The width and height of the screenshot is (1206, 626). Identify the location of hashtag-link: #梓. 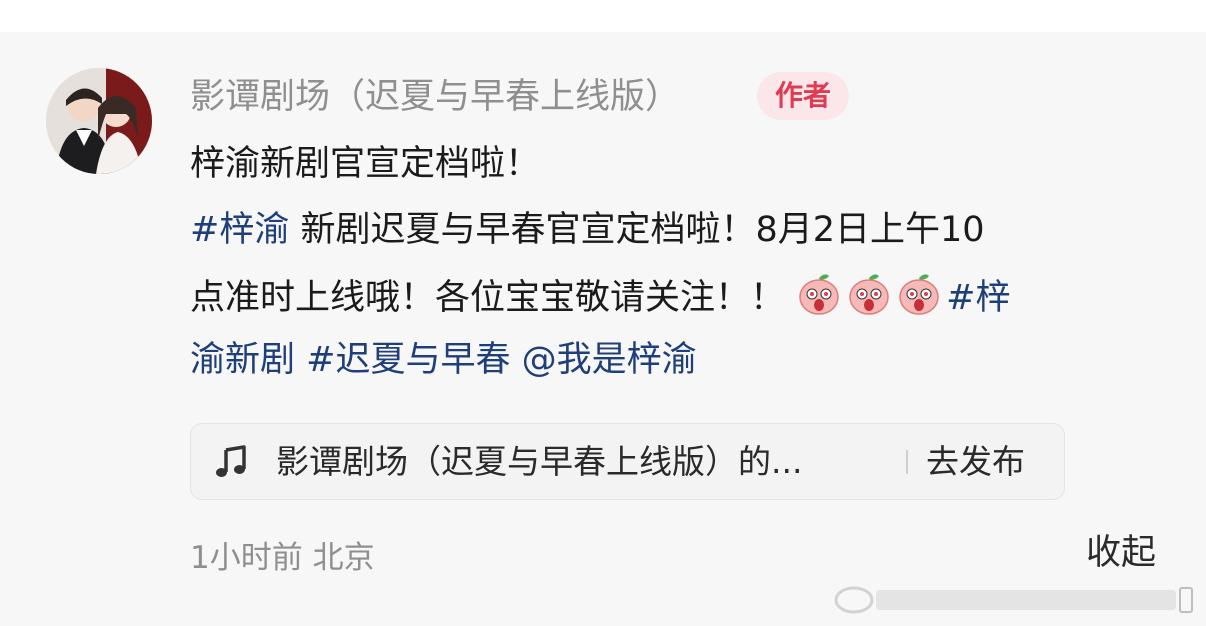
(978, 298).